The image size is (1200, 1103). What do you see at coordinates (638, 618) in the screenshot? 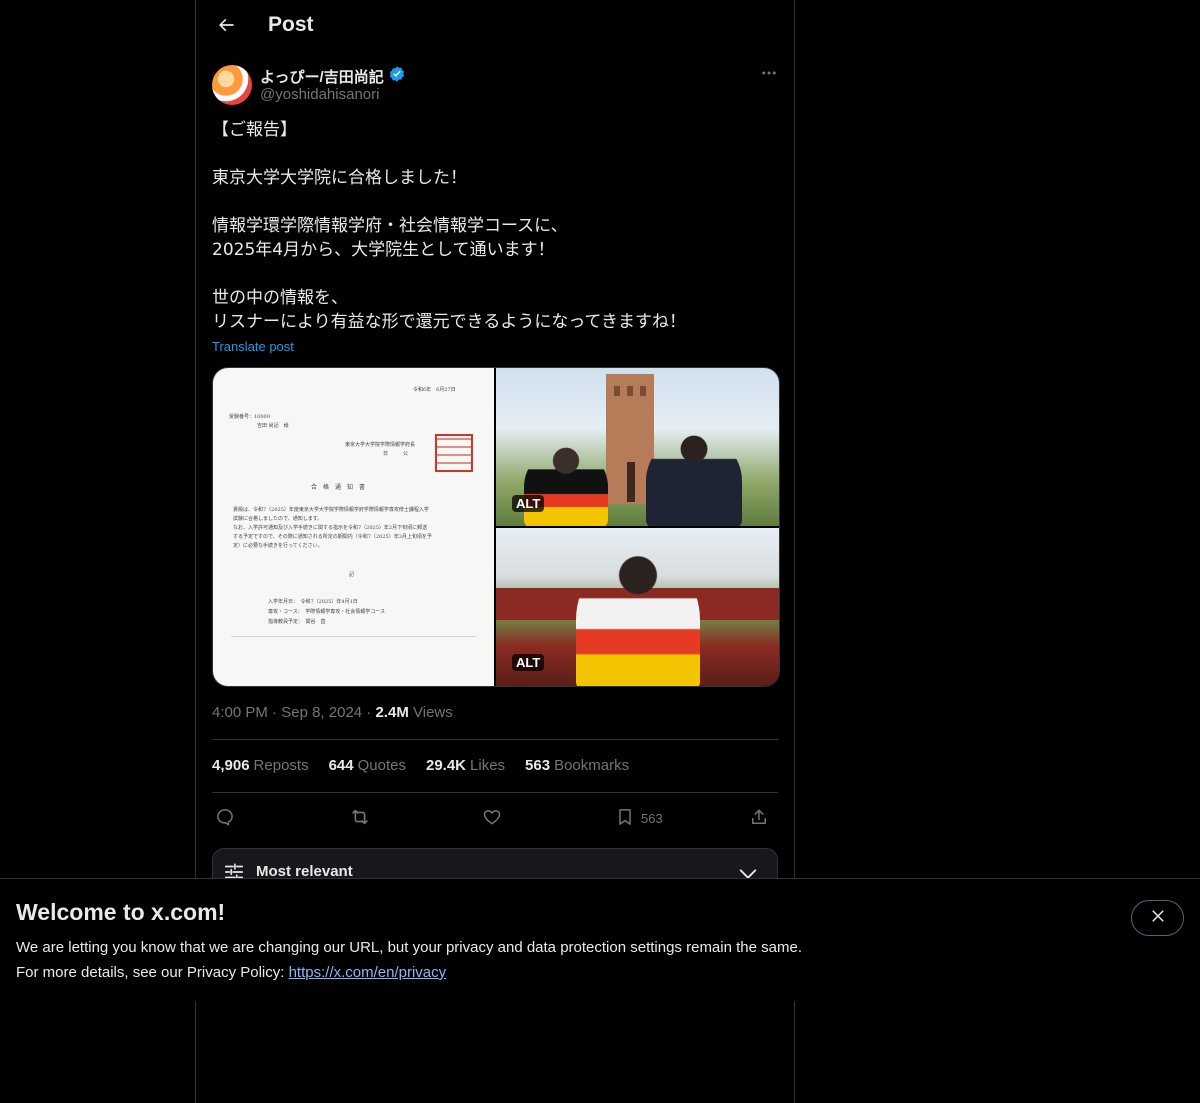
I see `person-center` at bounding box center [638, 618].